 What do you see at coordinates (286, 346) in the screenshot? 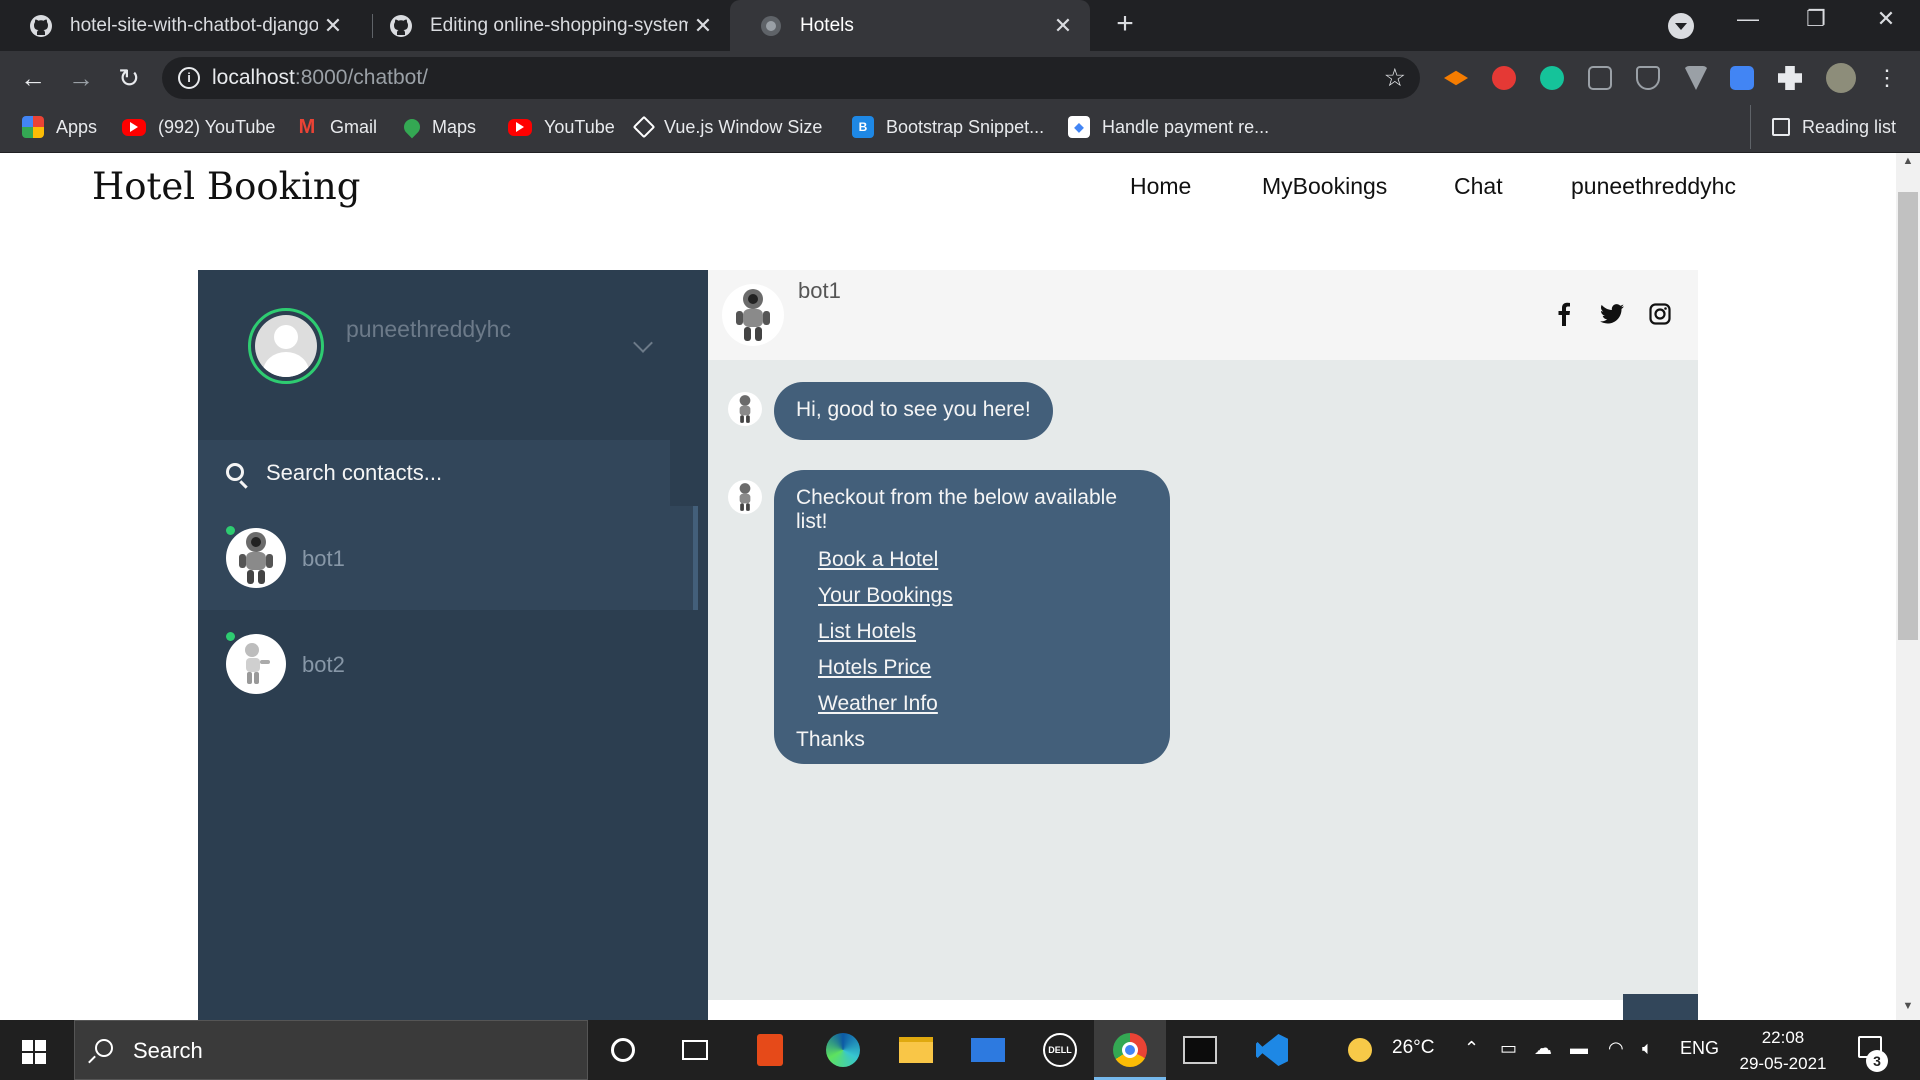
I see `profile-avatar` at bounding box center [286, 346].